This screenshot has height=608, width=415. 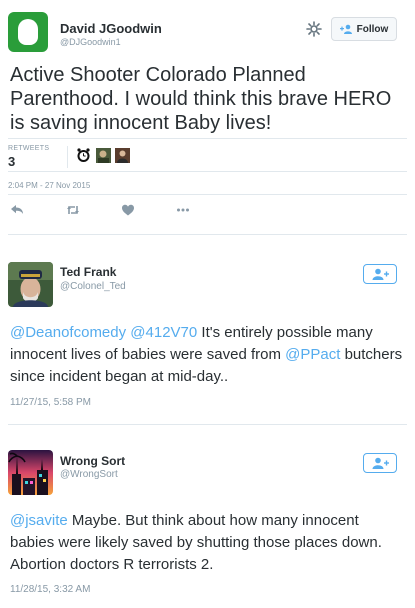 What do you see at coordinates (183, 210) in the screenshot?
I see `more-icon` at bounding box center [183, 210].